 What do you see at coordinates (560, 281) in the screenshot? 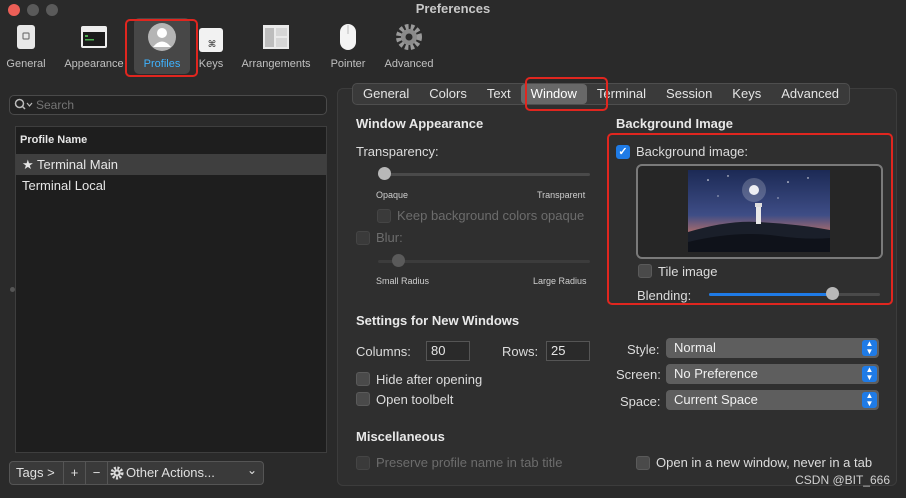
I see `large-radius-label: Large Radius` at bounding box center [560, 281].